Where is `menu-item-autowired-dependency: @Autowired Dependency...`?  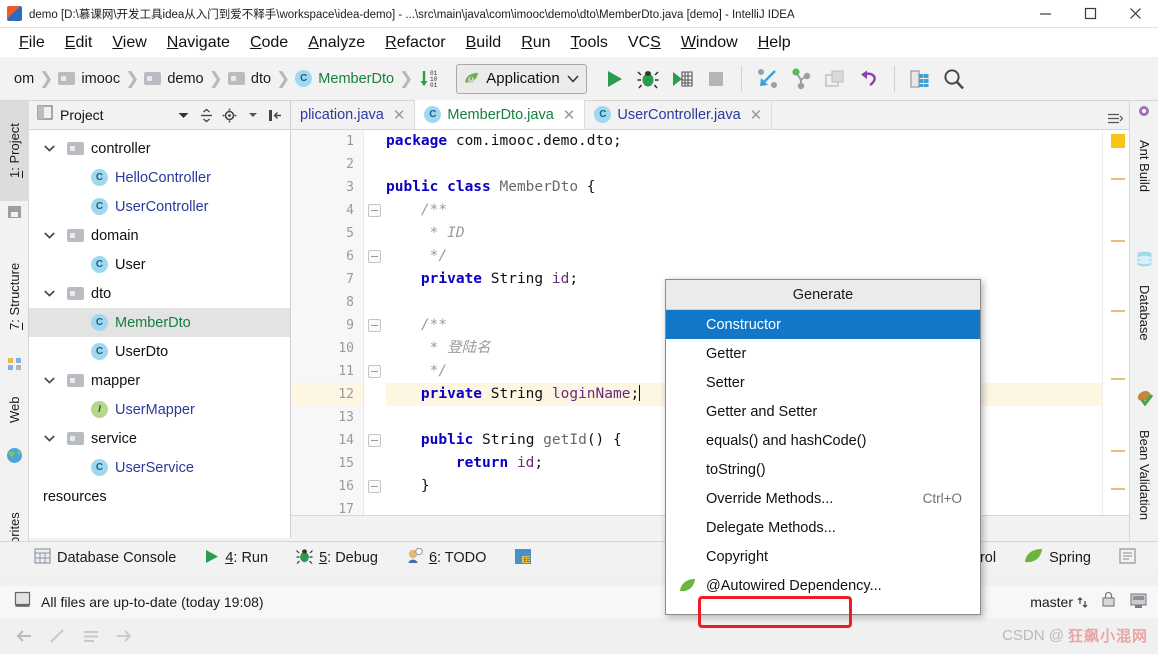 menu-item-autowired-dependency: @Autowired Dependency... is located at coordinates (823, 585).